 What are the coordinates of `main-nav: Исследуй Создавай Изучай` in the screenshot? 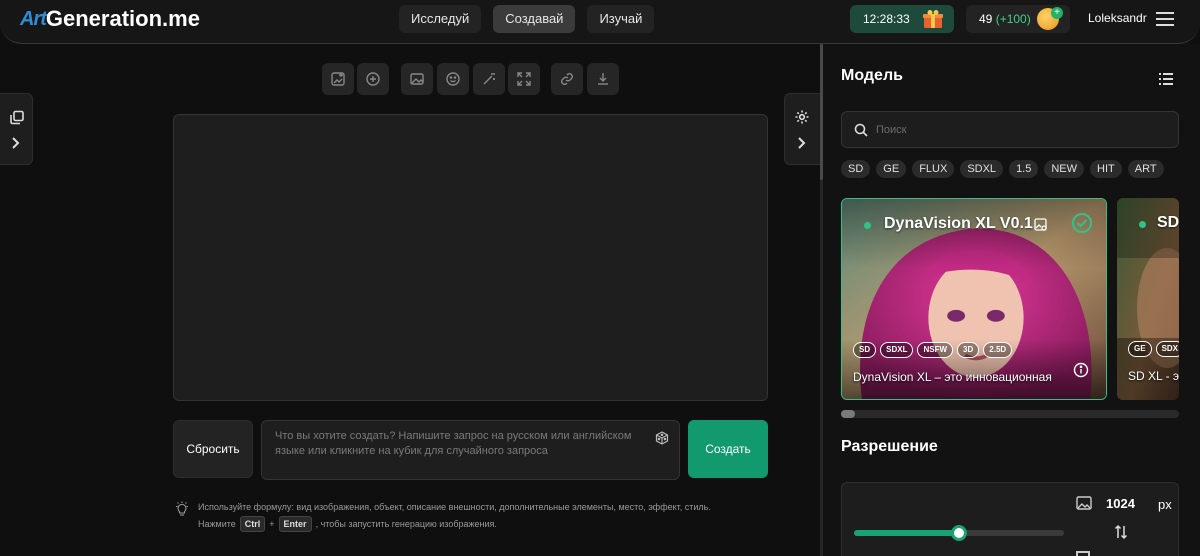 It's located at (527, 19).